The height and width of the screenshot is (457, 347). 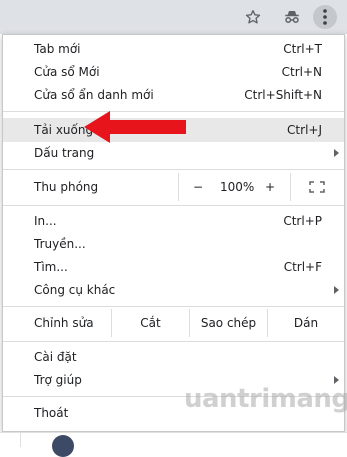 I want to click on menu-item-find: Tìm... Ctrl+F, so click(x=173, y=267).